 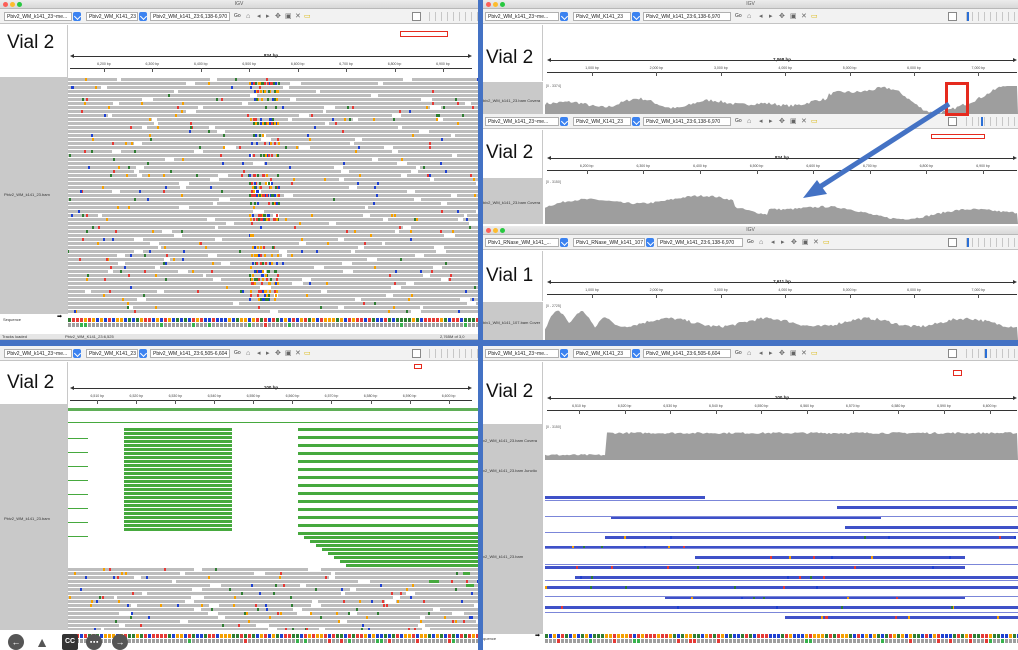 What do you see at coordinates (112, 16) in the screenshot?
I see `chromosome-select: Pbiv2_WM_K141_23` at bounding box center [112, 16].